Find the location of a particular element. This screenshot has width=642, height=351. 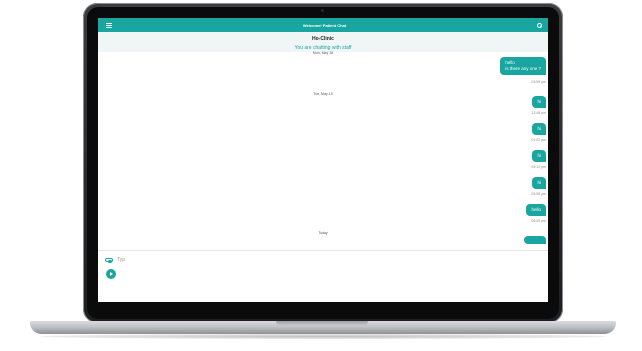

search-icon is located at coordinates (539, 25).